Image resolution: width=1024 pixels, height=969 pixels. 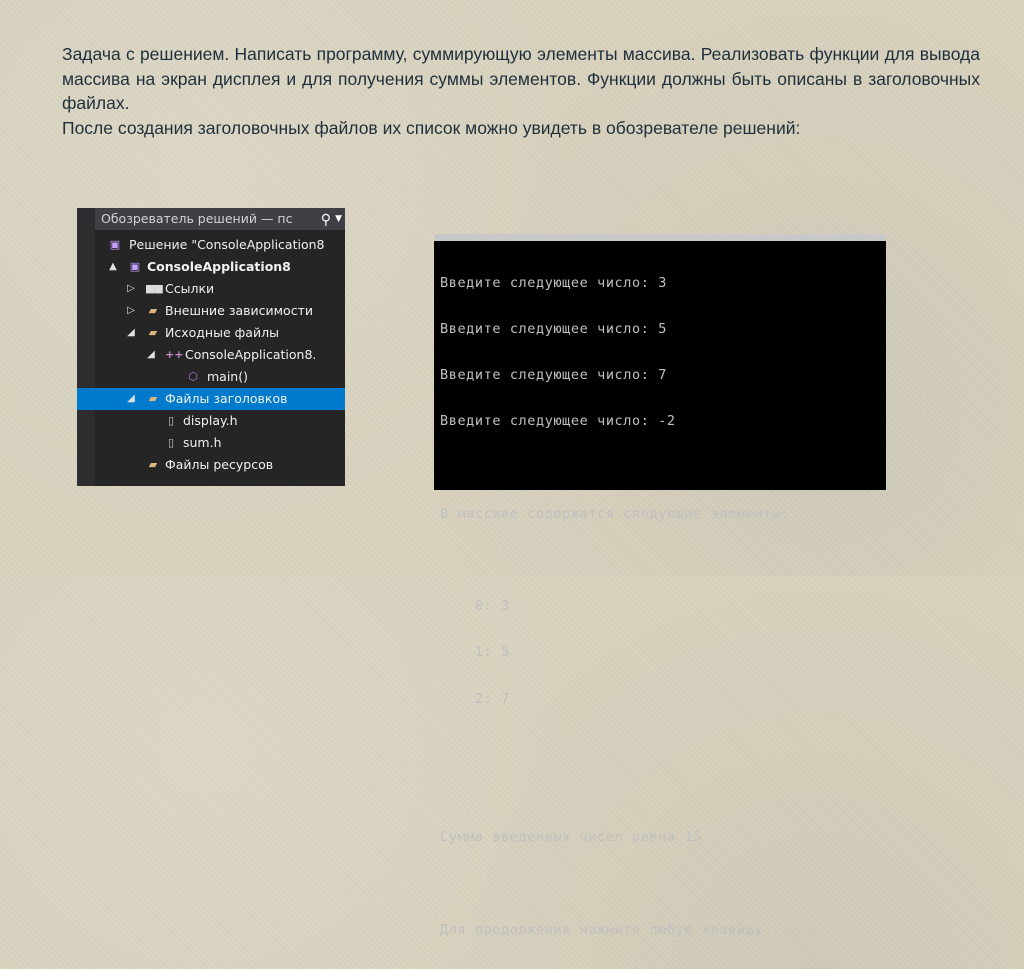 I want to click on console-line: 0: 3, so click(x=475, y=606).